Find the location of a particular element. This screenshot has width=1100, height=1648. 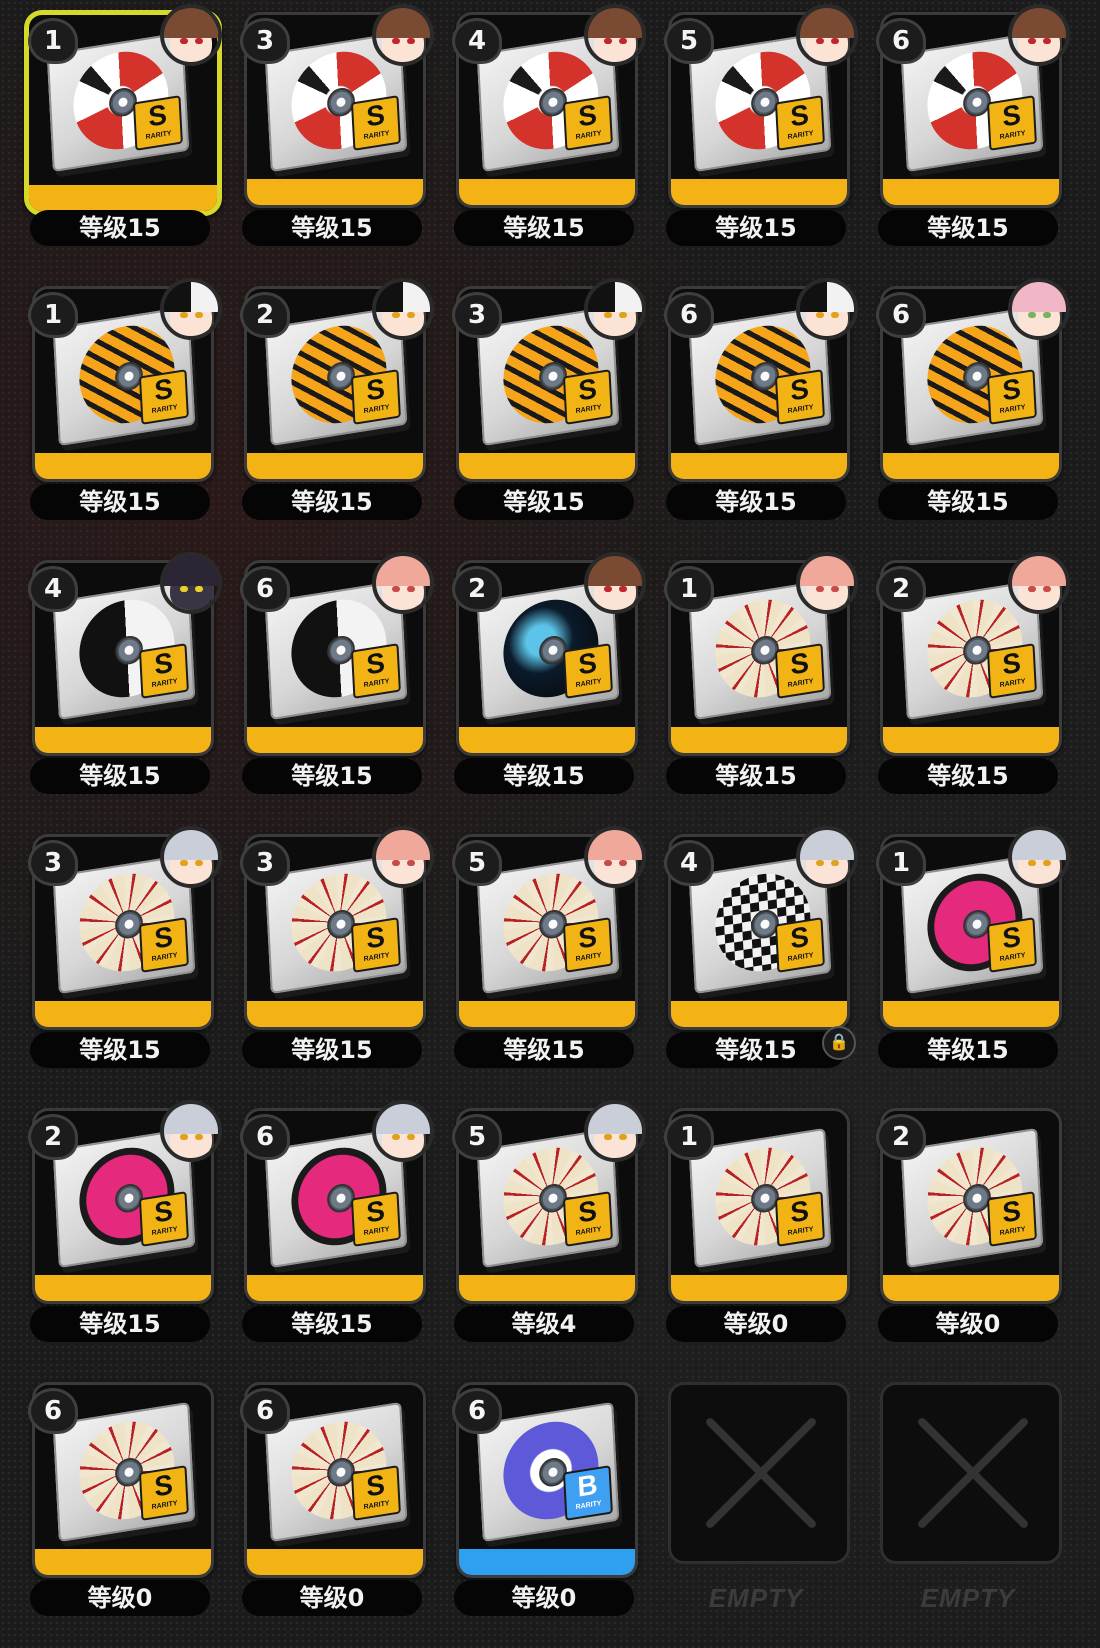

empty-x-icon is located at coordinates (973, 1473).